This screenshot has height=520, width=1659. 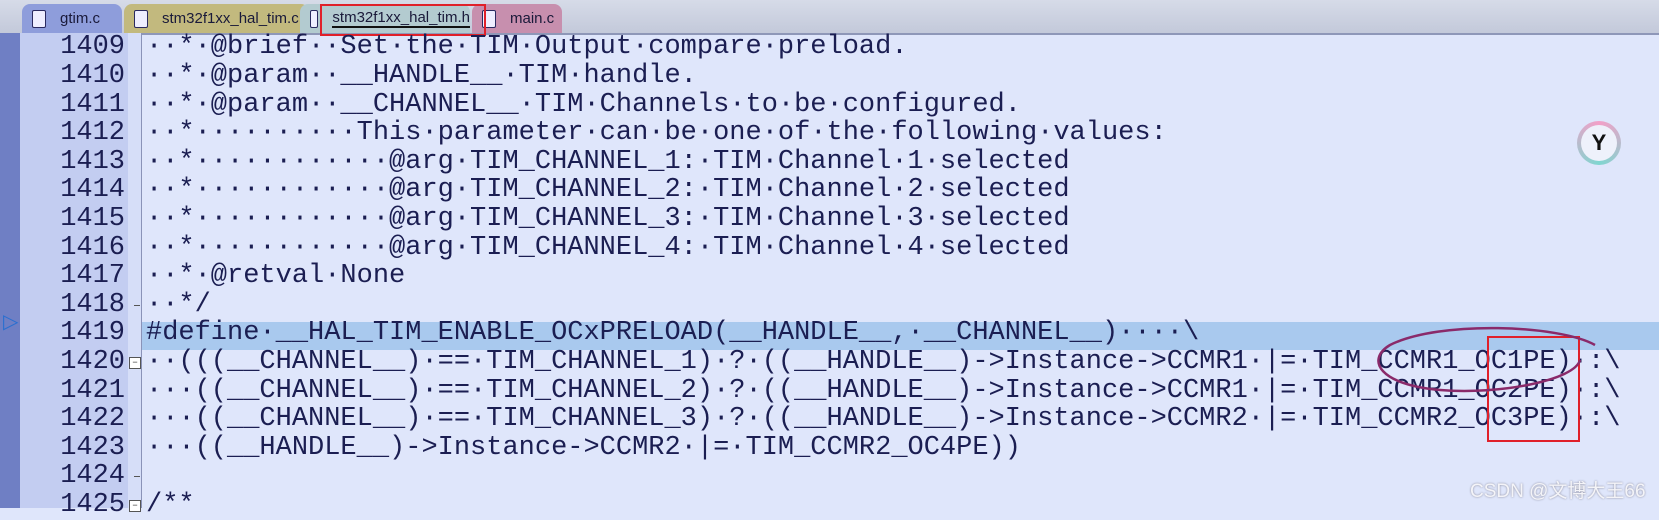 What do you see at coordinates (92, 190) in the screenshot?
I see `line-number: 1414` at bounding box center [92, 190].